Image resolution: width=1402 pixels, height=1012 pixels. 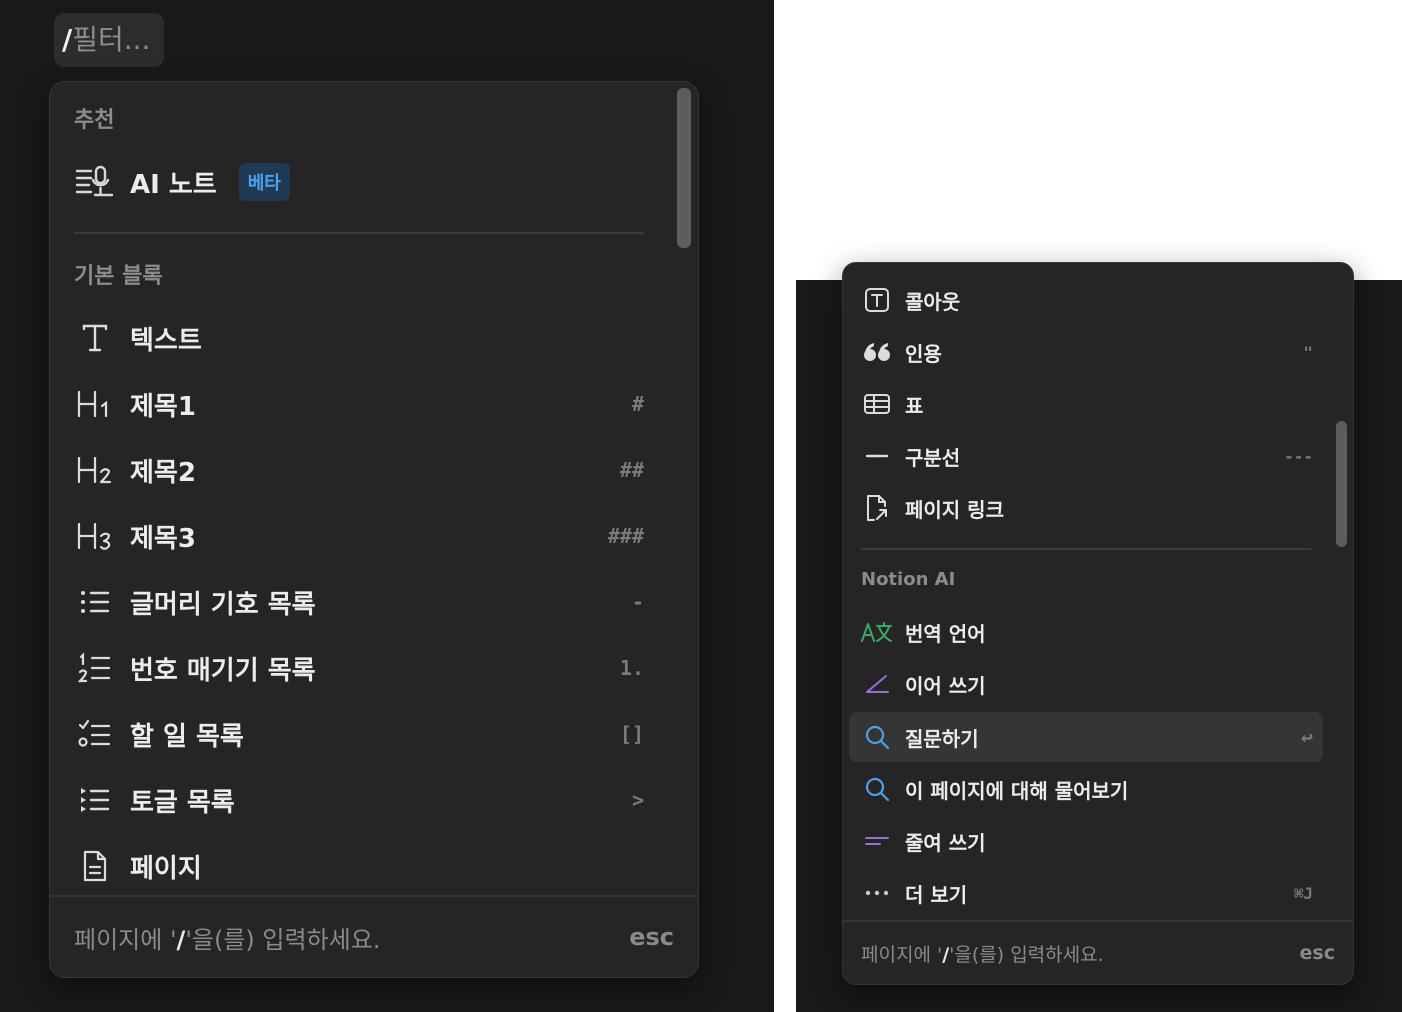 What do you see at coordinates (166, 868) in the screenshot?
I see `menu-item-label: 페이지` at bounding box center [166, 868].